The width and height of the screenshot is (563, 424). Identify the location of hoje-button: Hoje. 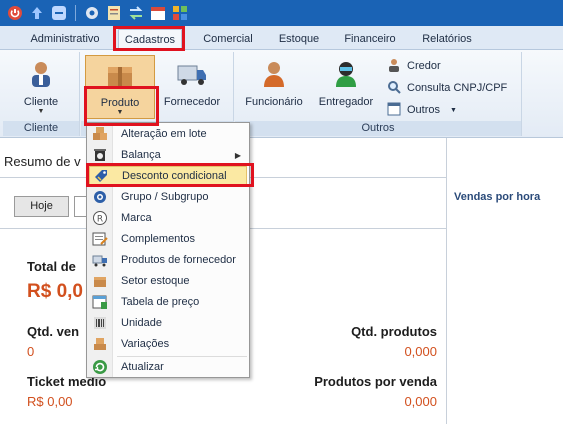
(41, 206).